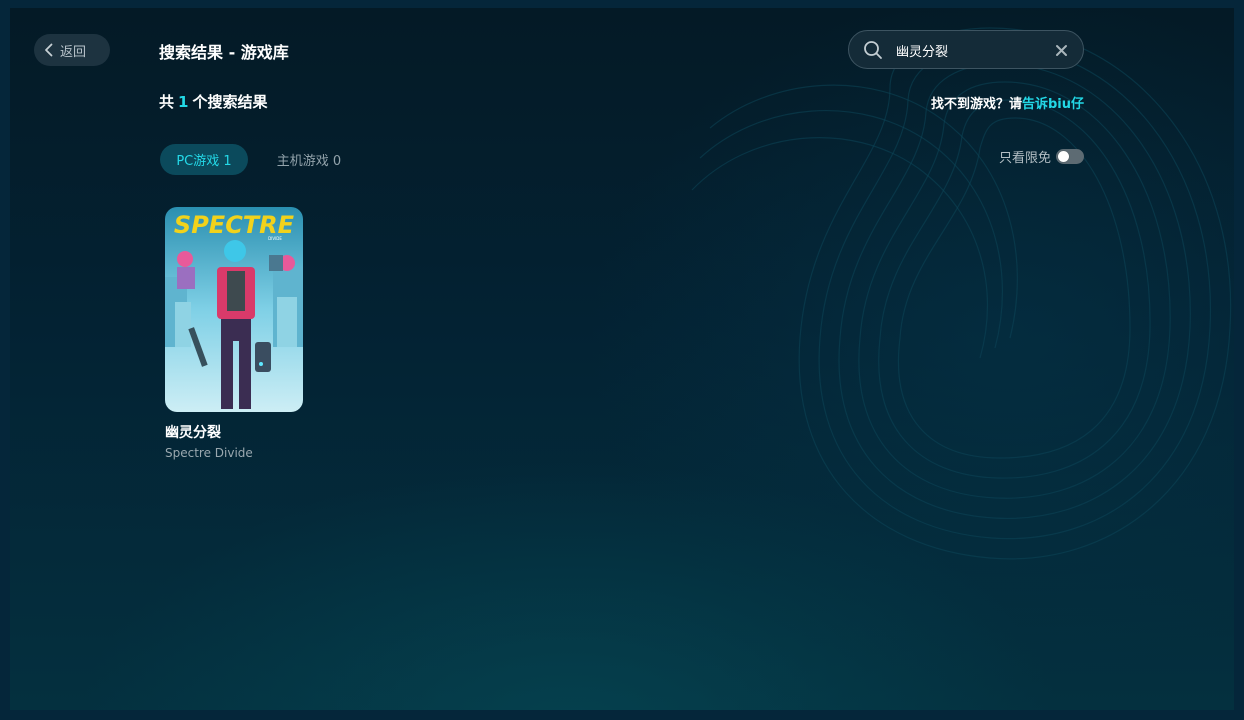  Describe the element at coordinates (167, 102) in the screenshot. I see `result-count-prefix: 共` at that location.